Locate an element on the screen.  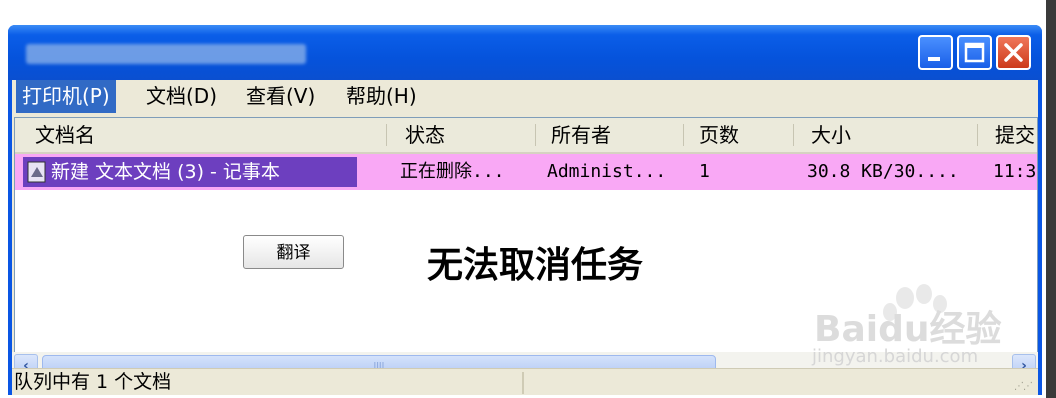
status-divider is located at coordinates (523, 383).